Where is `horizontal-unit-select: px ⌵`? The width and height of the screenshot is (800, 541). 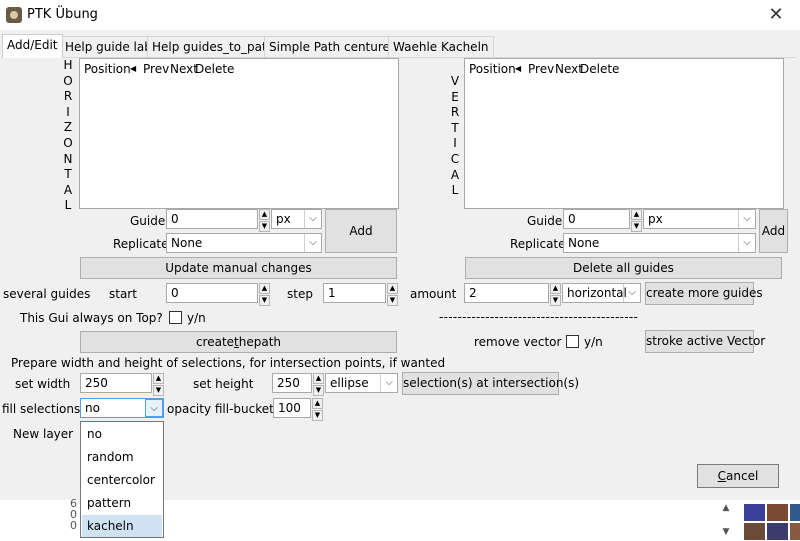 horizontal-unit-select: px ⌵ is located at coordinates (296, 219).